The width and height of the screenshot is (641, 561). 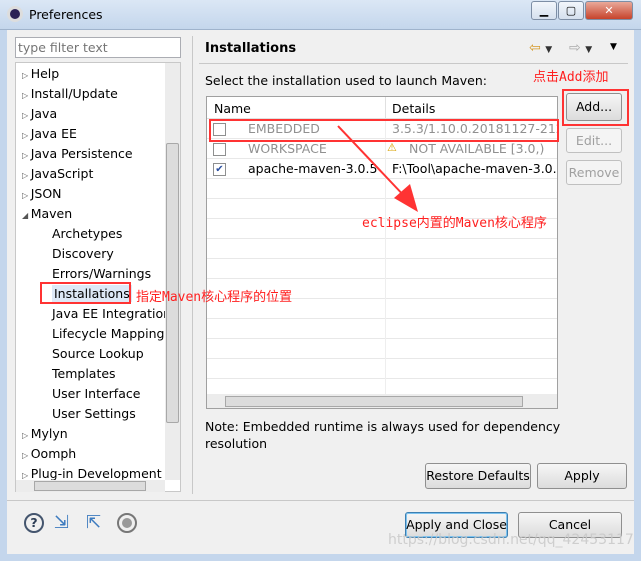 What do you see at coordinates (15, 14) in the screenshot?
I see `eclipse-icon` at bounding box center [15, 14].